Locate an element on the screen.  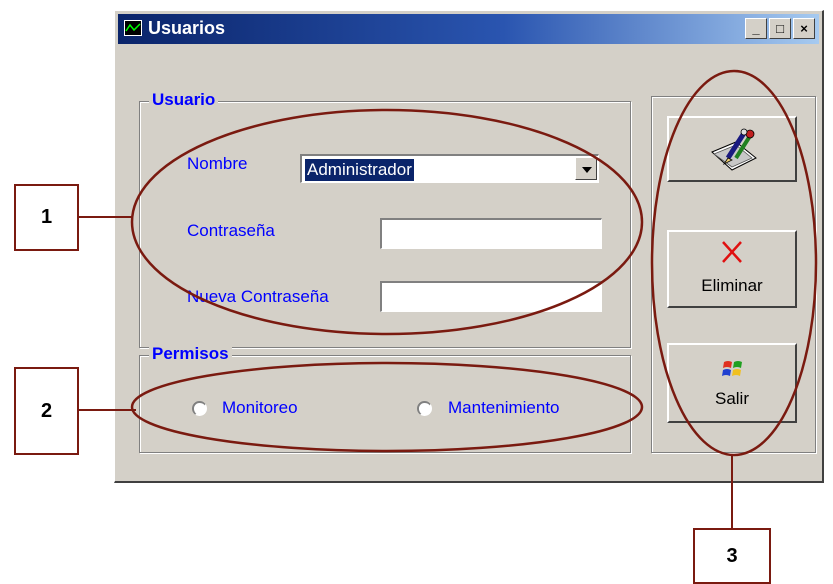
callout-box-3: 3 is located at coordinates (732, 556).